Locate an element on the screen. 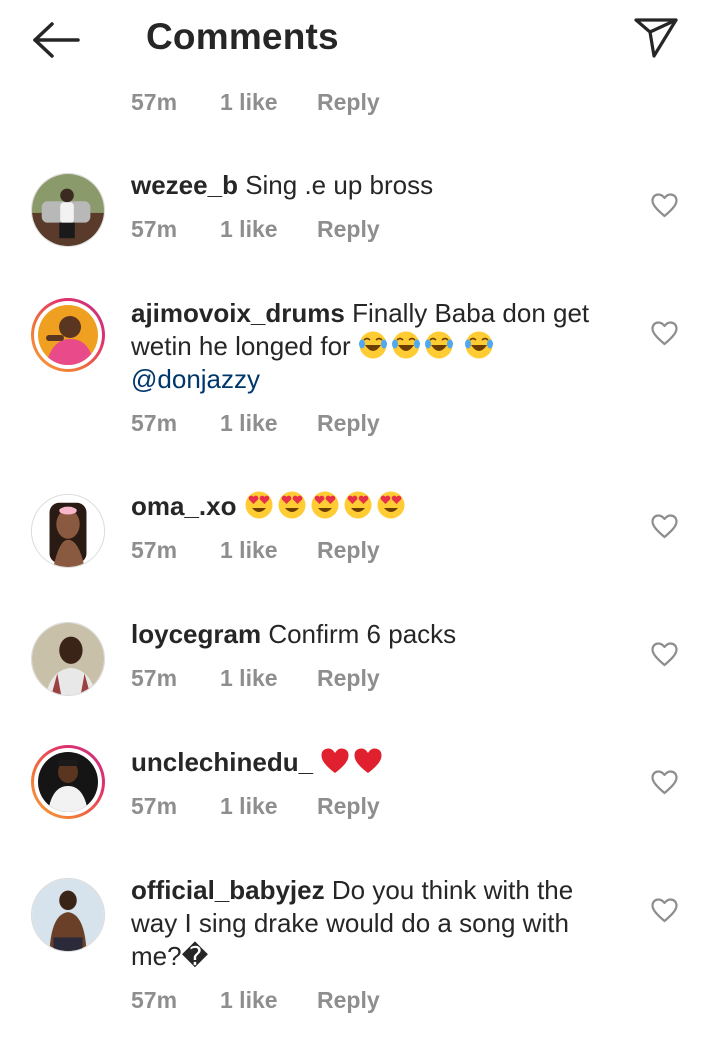 This screenshot has width=720, height=1050. comment-username: official_babyjez is located at coordinates (228, 890).